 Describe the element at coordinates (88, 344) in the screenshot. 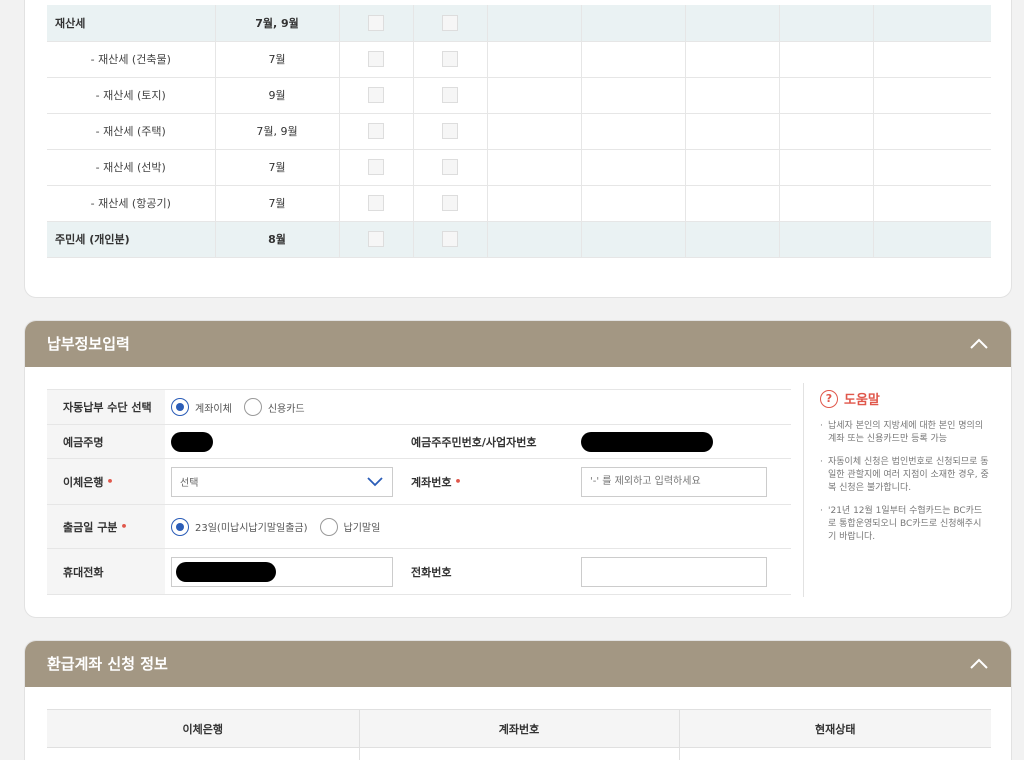

I see `section-title: 납부정보입력` at that location.